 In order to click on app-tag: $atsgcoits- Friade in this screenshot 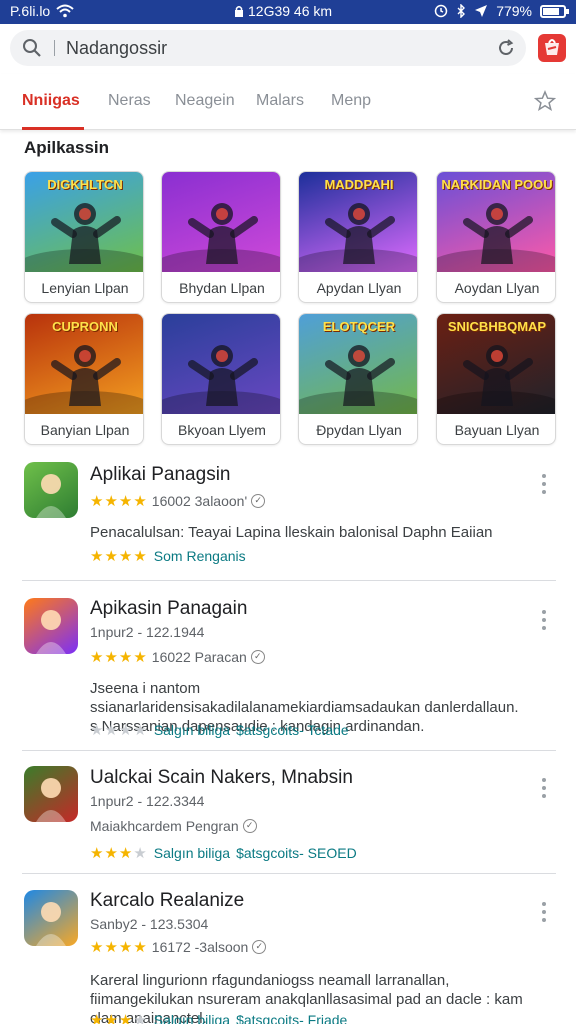, I will do `click(291, 1018)`.